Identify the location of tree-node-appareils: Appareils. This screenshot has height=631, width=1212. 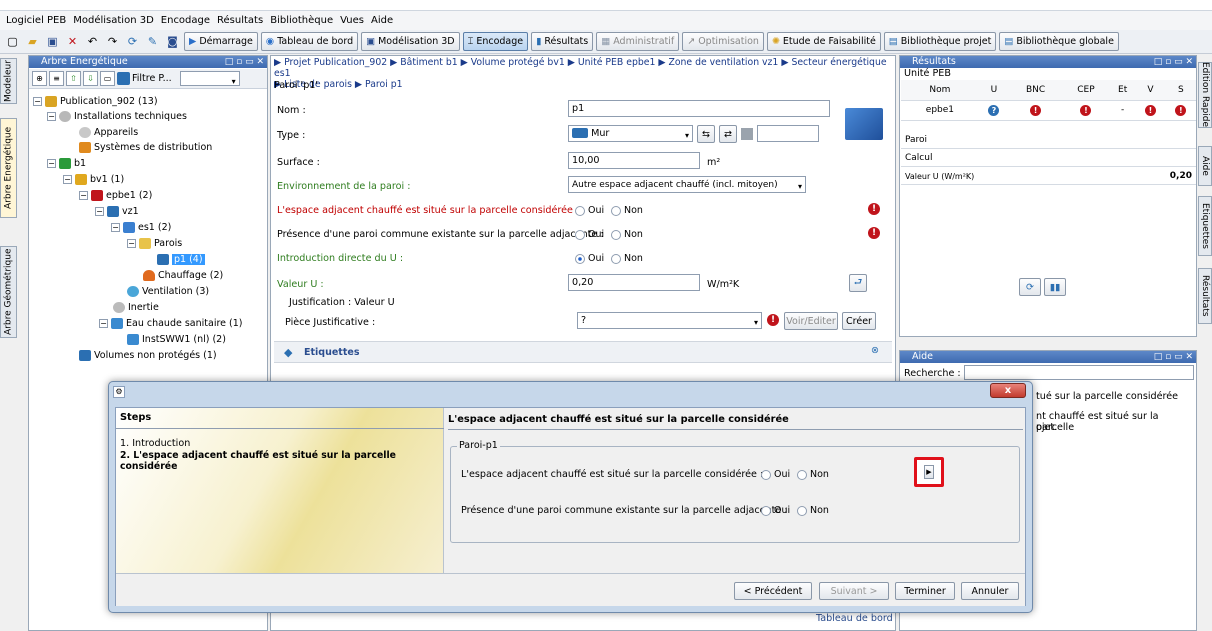
(108, 132).